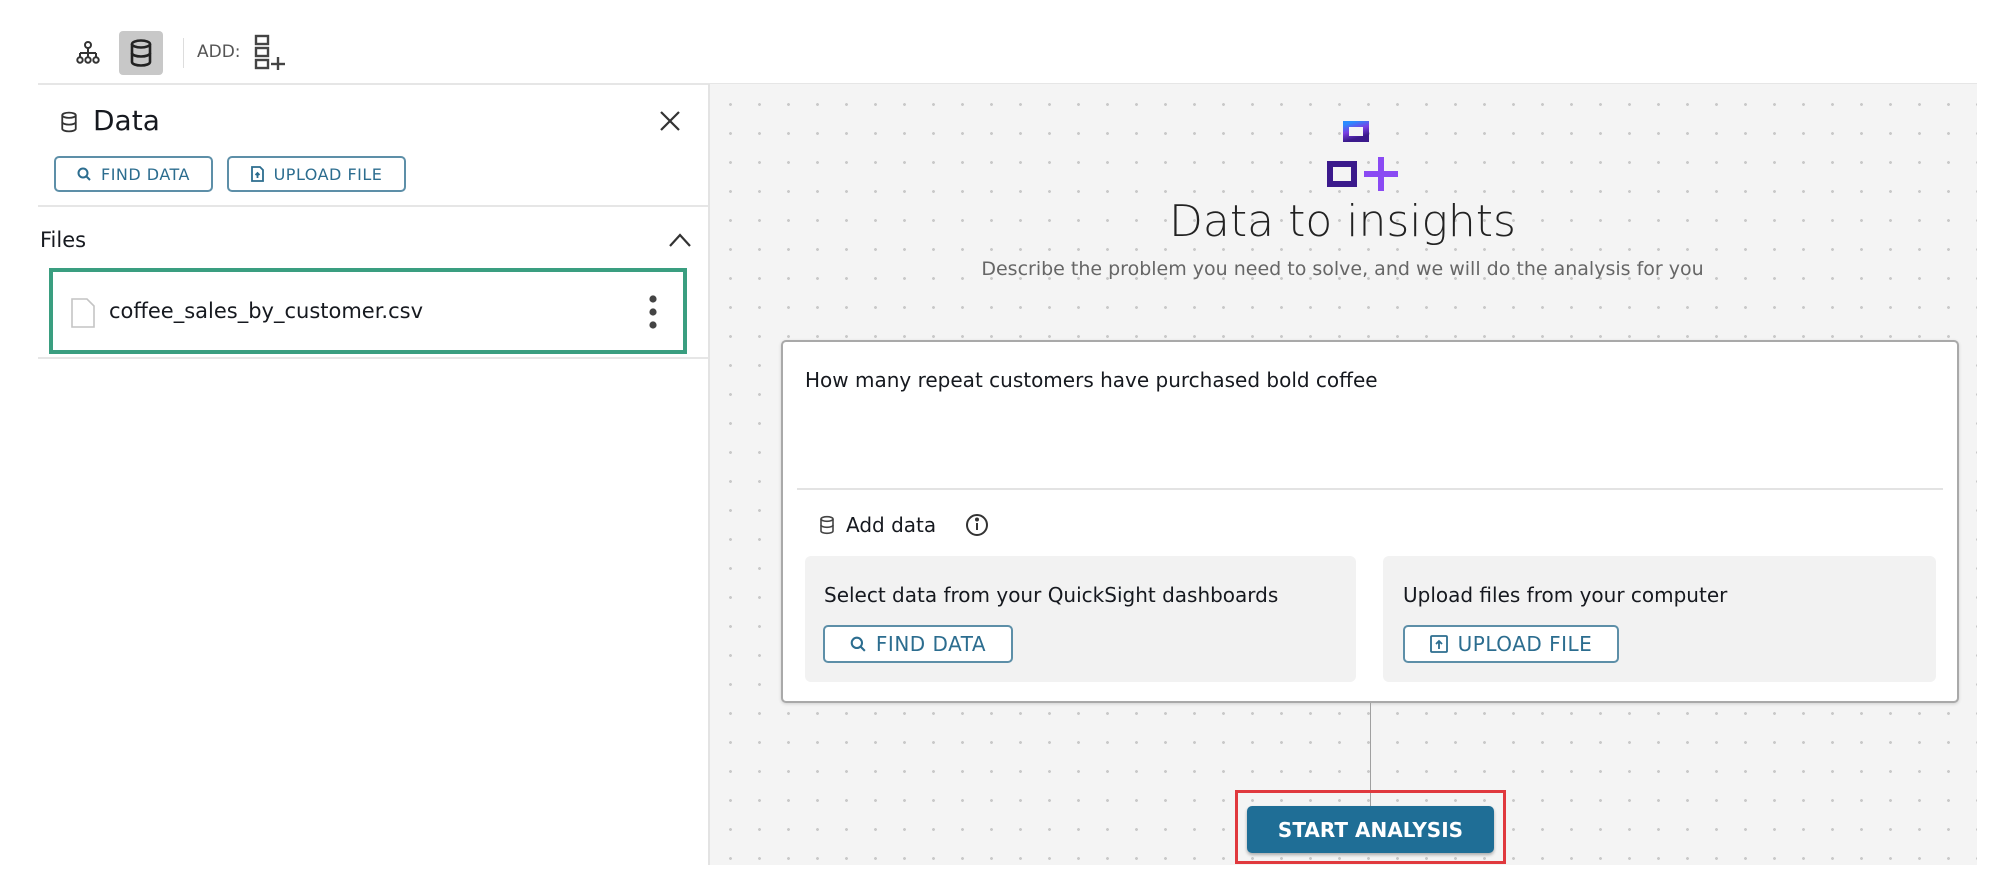 The image size is (2000, 892). What do you see at coordinates (1370, 829) in the screenshot?
I see `start-analysis-button: START ANALYSIS` at bounding box center [1370, 829].